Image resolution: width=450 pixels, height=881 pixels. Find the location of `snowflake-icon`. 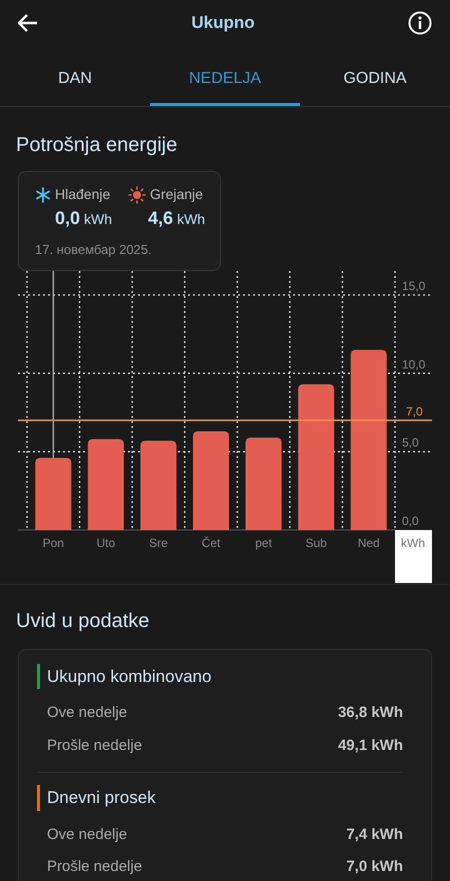

snowflake-icon is located at coordinates (43, 194).